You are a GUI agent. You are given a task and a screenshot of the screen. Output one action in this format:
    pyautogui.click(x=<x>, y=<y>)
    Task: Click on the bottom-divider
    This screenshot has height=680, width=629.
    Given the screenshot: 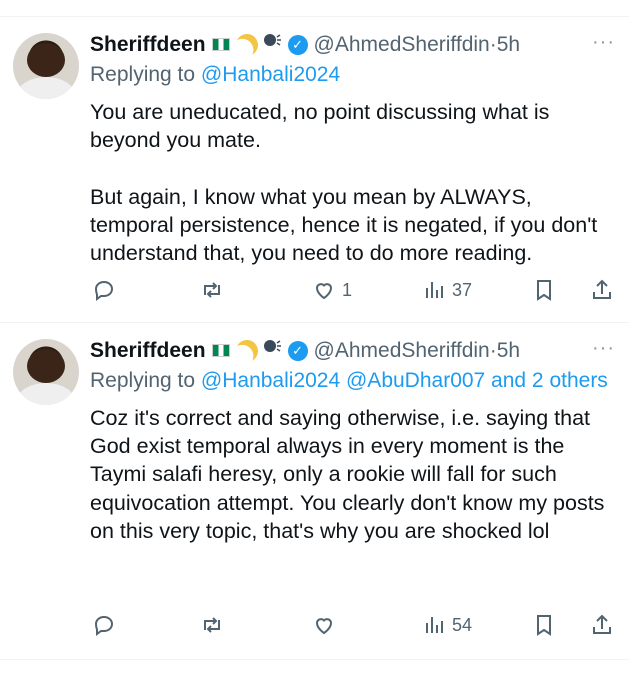 What is the action you would take?
    pyautogui.click(x=314, y=659)
    